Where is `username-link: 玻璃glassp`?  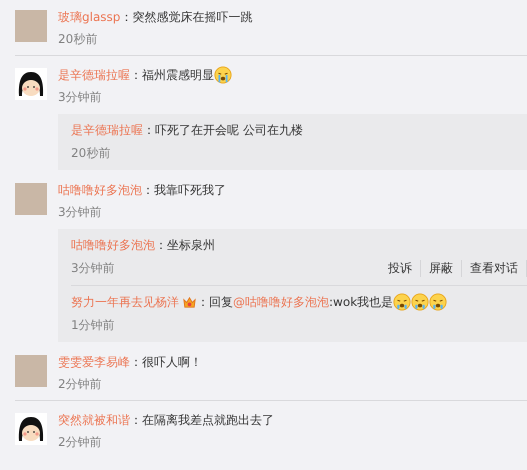 username-link: 玻璃glassp is located at coordinates (89, 17).